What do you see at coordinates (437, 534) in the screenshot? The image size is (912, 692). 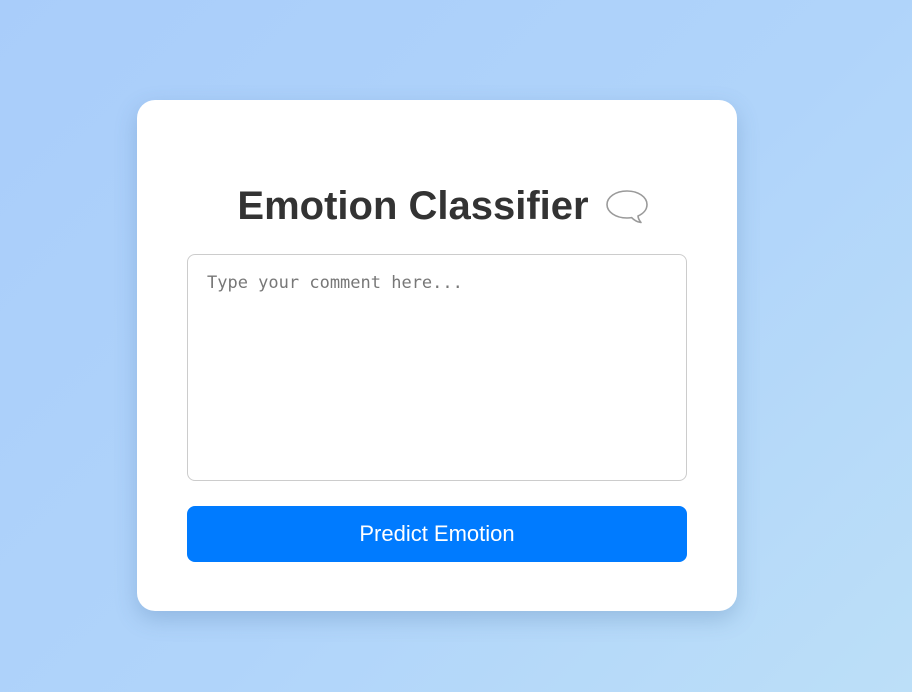 I see `predict-emotion-button: Predict Emotion` at bounding box center [437, 534].